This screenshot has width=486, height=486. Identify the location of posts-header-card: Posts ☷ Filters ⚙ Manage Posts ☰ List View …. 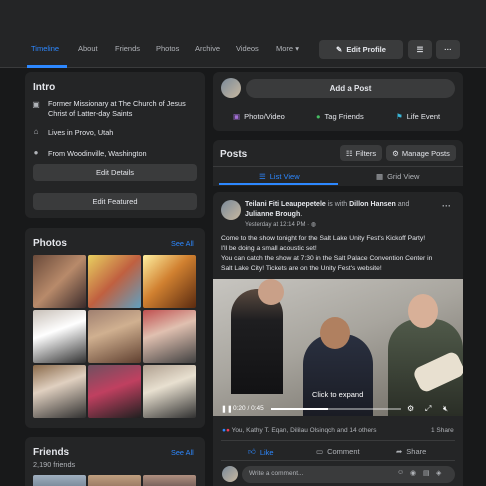
(338, 163).